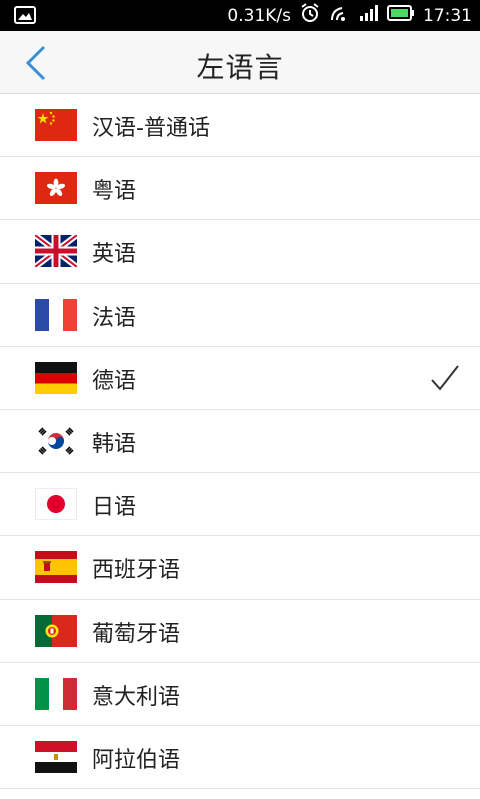 The height and width of the screenshot is (799, 480). What do you see at coordinates (56, 377) in the screenshot?
I see `germany-flag-icon` at bounding box center [56, 377].